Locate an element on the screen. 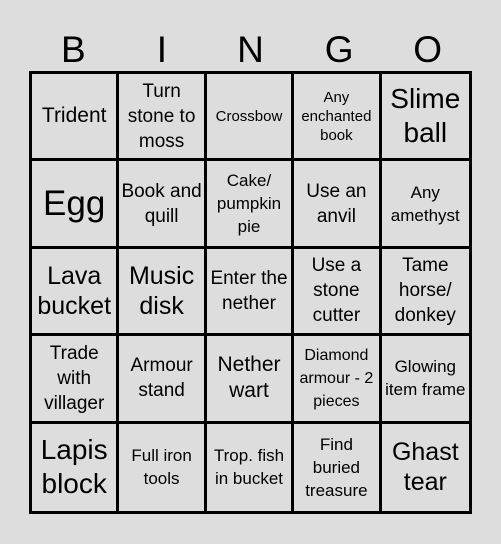 The height and width of the screenshot is (544, 501). cell-label: Trop. fish in bucket is located at coordinates (249, 467).